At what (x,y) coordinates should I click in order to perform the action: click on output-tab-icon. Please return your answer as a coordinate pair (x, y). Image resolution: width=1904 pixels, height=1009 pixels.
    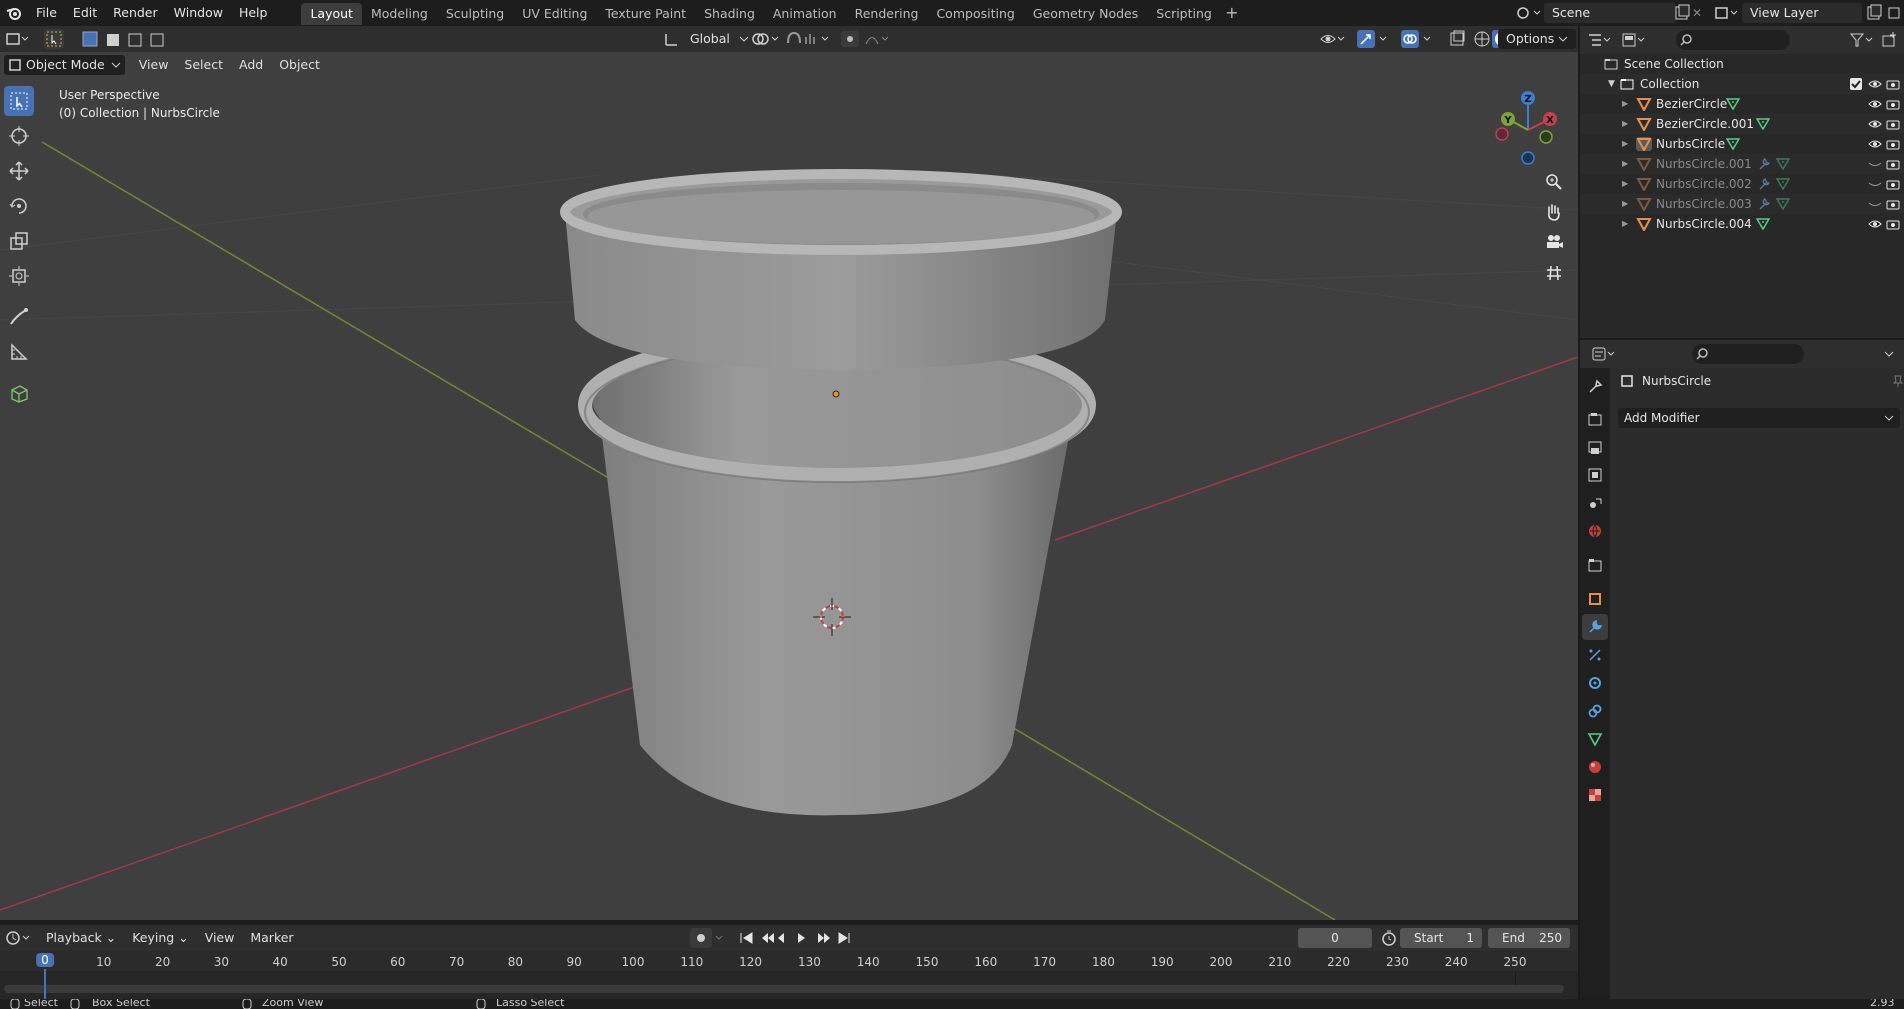
    Looking at the image, I should click on (1595, 447).